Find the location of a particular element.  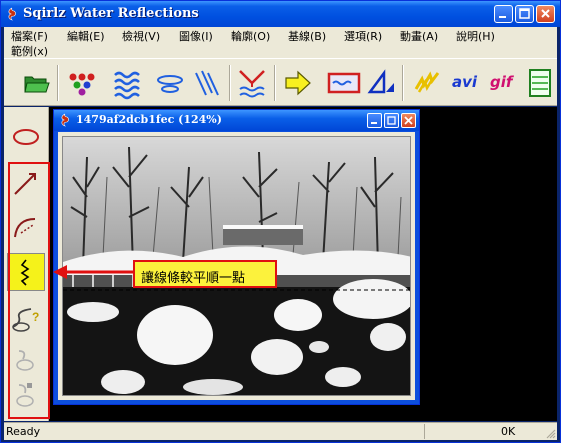

image-minimize-button is located at coordinates (374, 120).